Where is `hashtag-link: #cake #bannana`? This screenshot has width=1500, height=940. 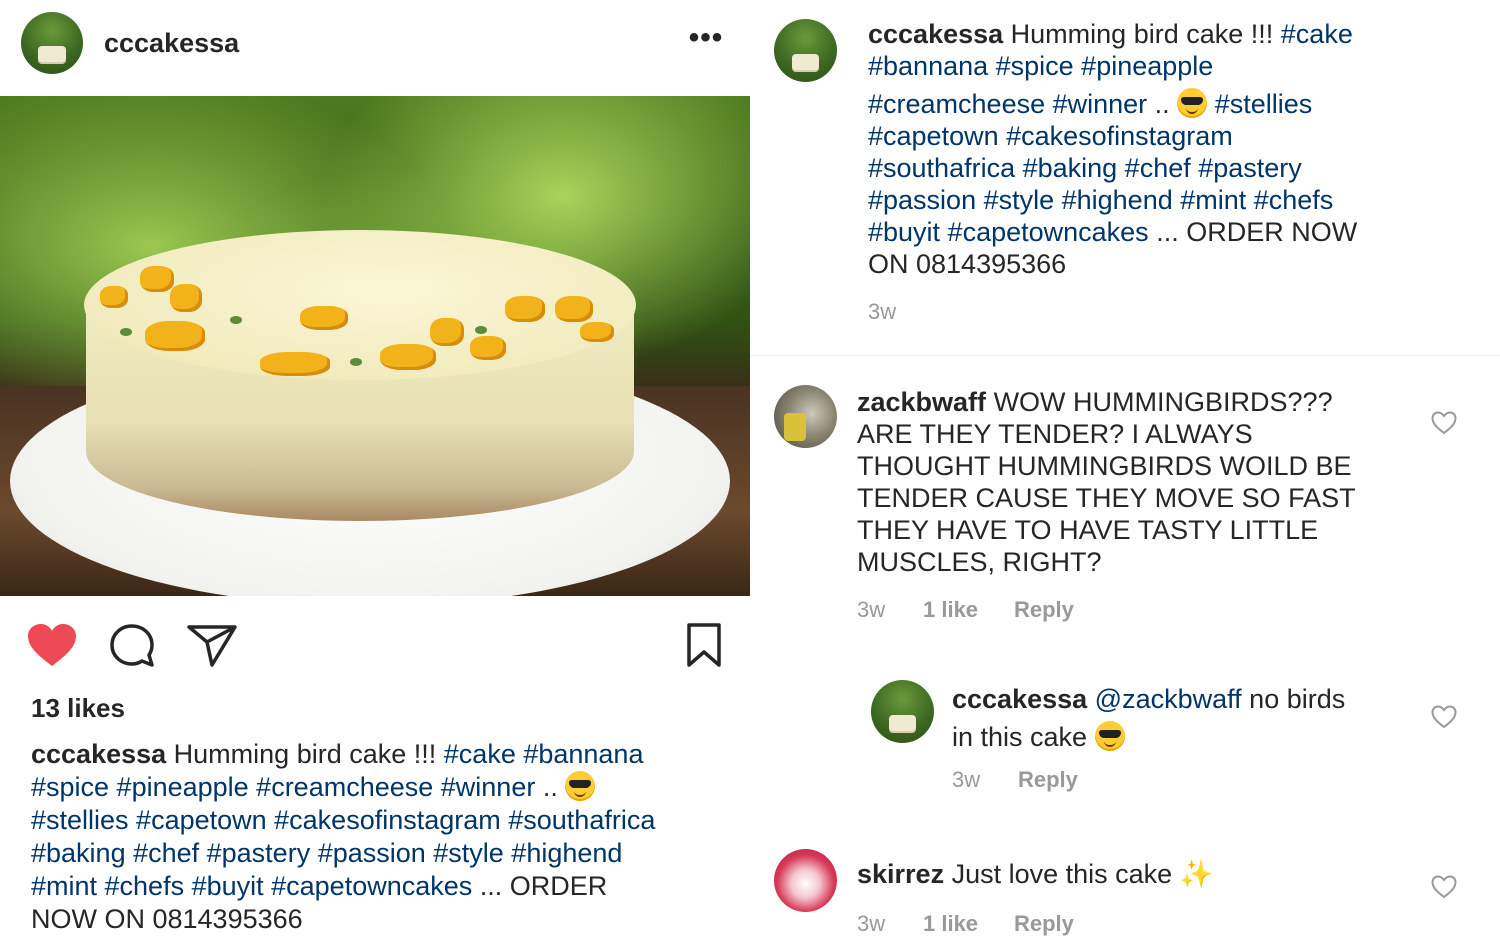
hashtag-link: #cake #bannana is located at coordinates (544, 754).